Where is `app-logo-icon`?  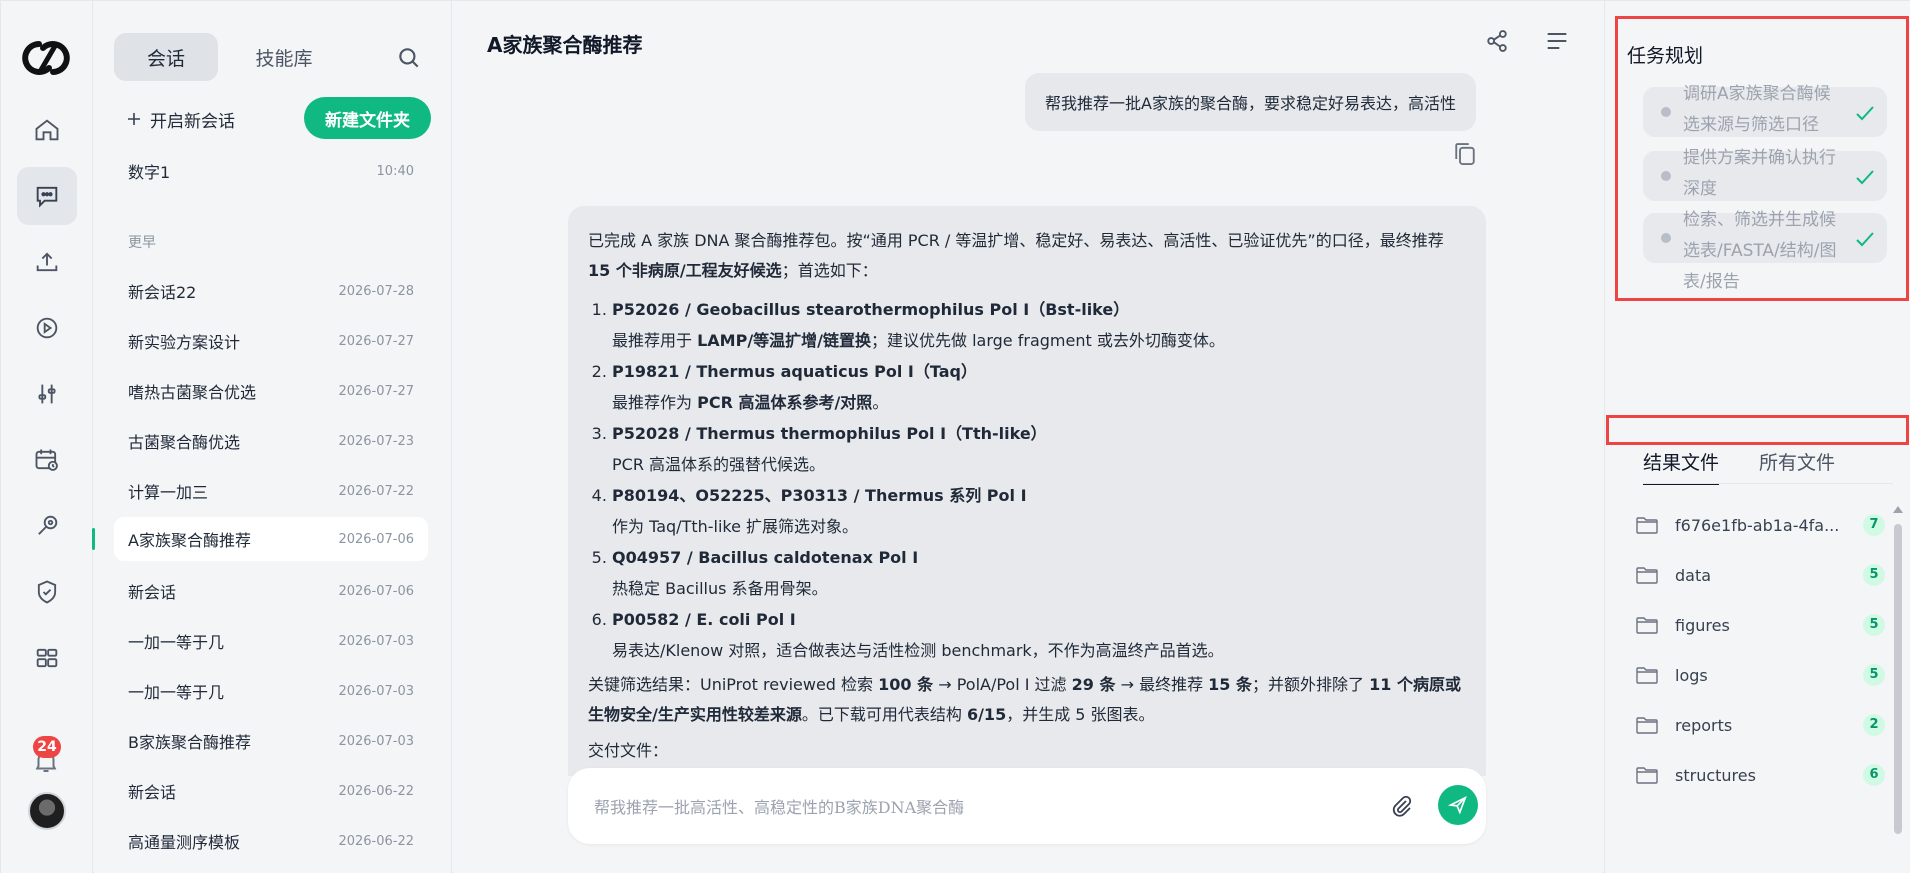 app-logo-icon is located at coordinates (47, 58).